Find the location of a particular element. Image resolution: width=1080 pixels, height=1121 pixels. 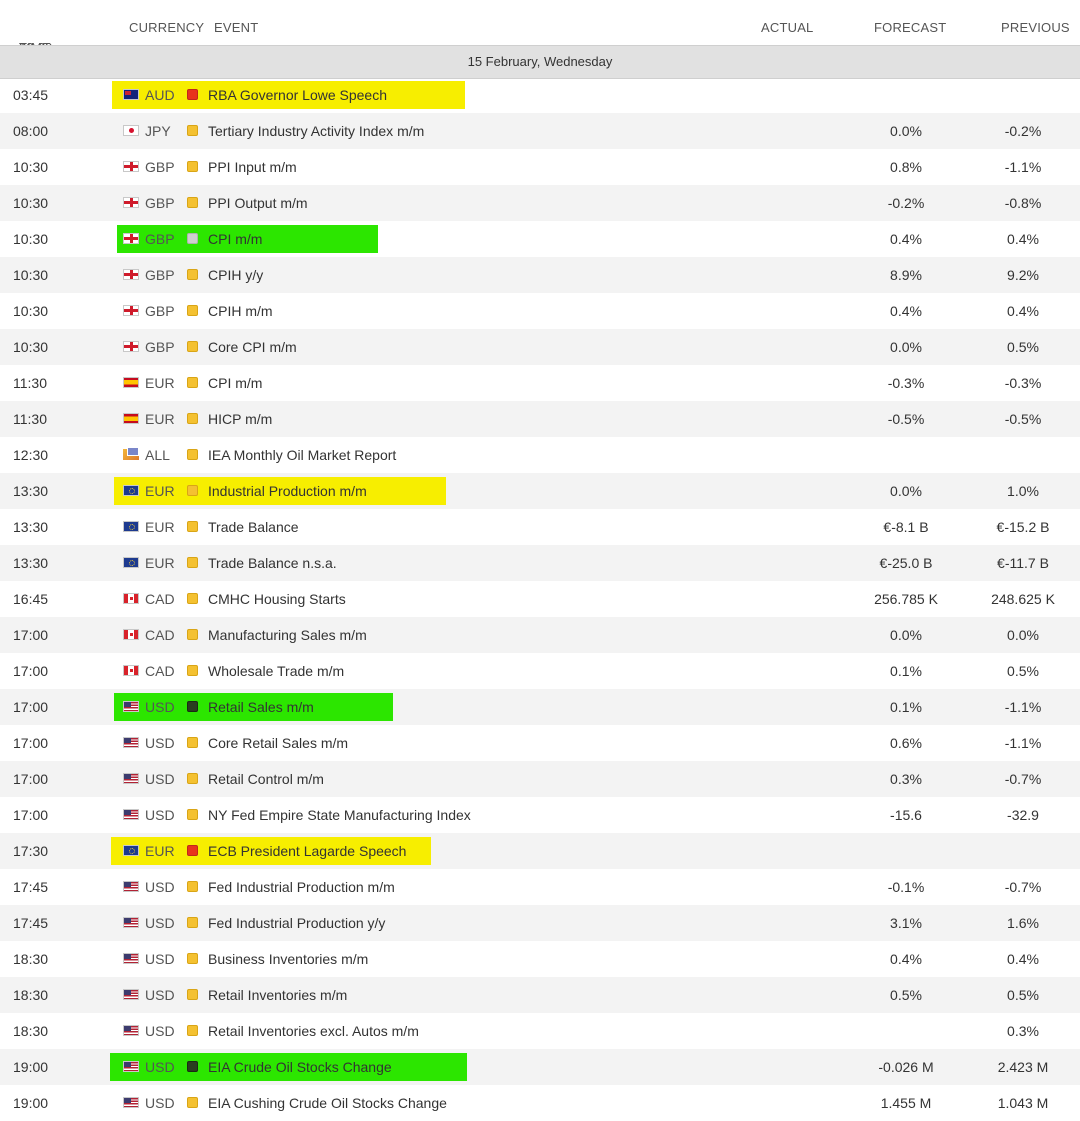

event-name: Retail Control m/m is located at coordinates (266, 779).